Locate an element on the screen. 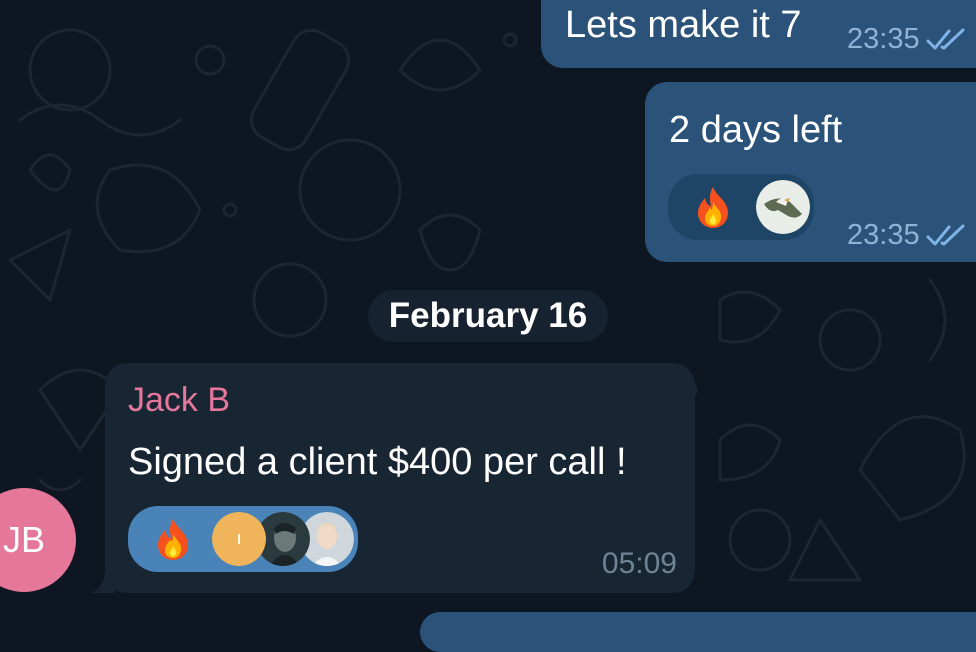  sender-name: Jack B is located at coordinates (179, 400).